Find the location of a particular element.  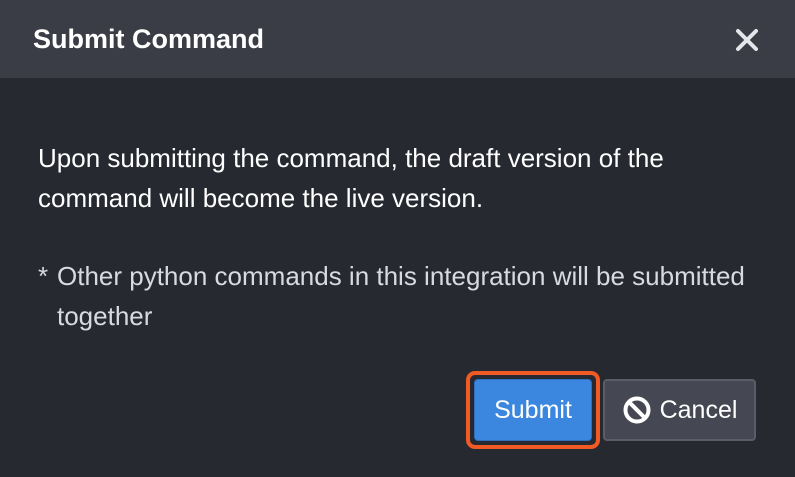

cancel-button: Cancel is located at coordinates (679, 410).